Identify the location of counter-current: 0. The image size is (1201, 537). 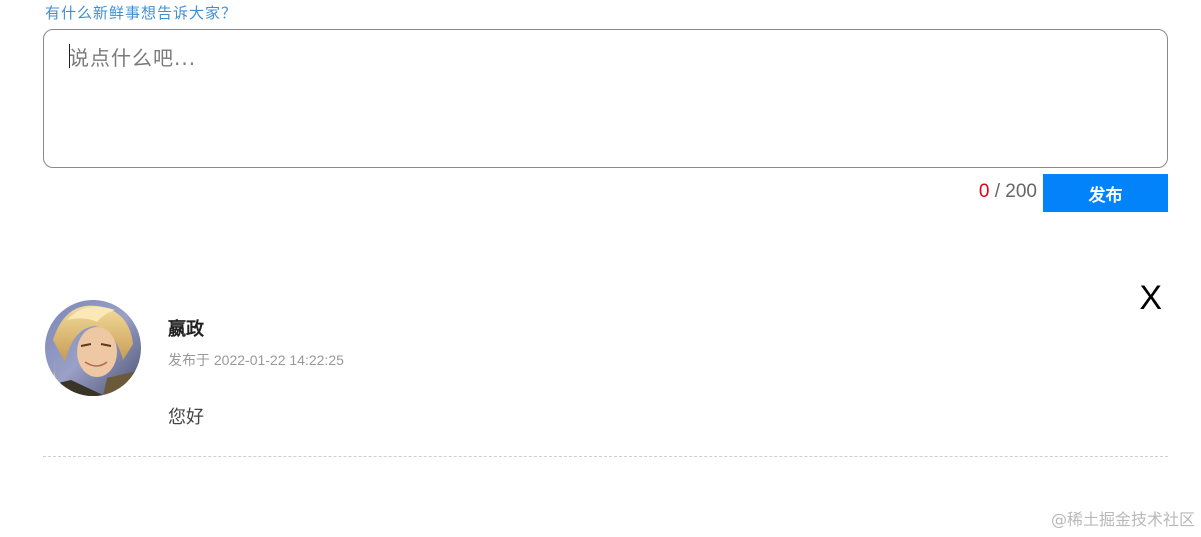
(984, 191).